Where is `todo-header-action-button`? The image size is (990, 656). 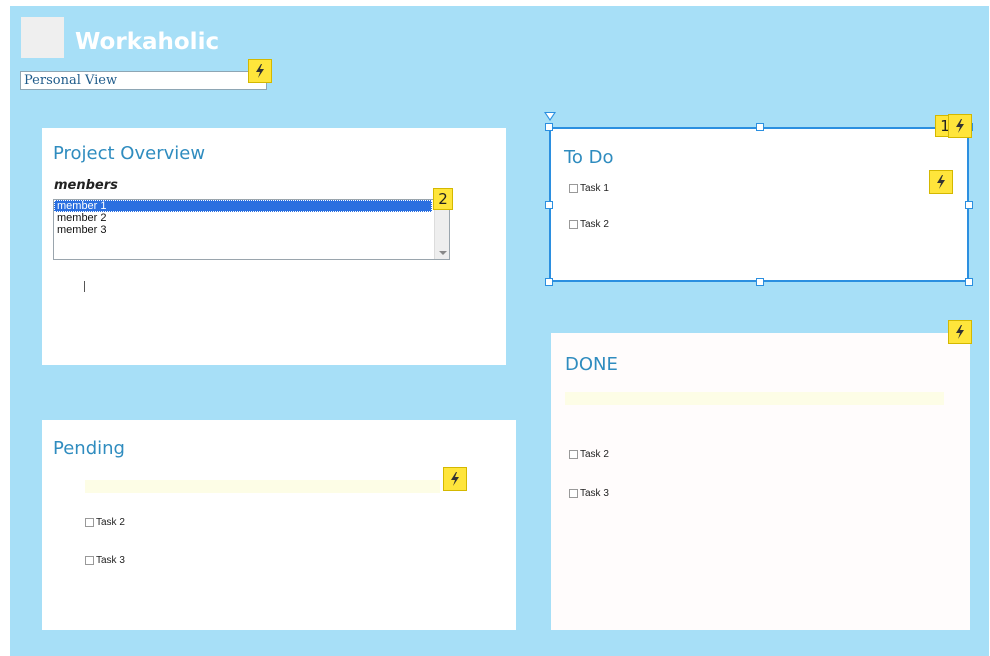 todo-header-action-button is located at coordinates (960, 126).